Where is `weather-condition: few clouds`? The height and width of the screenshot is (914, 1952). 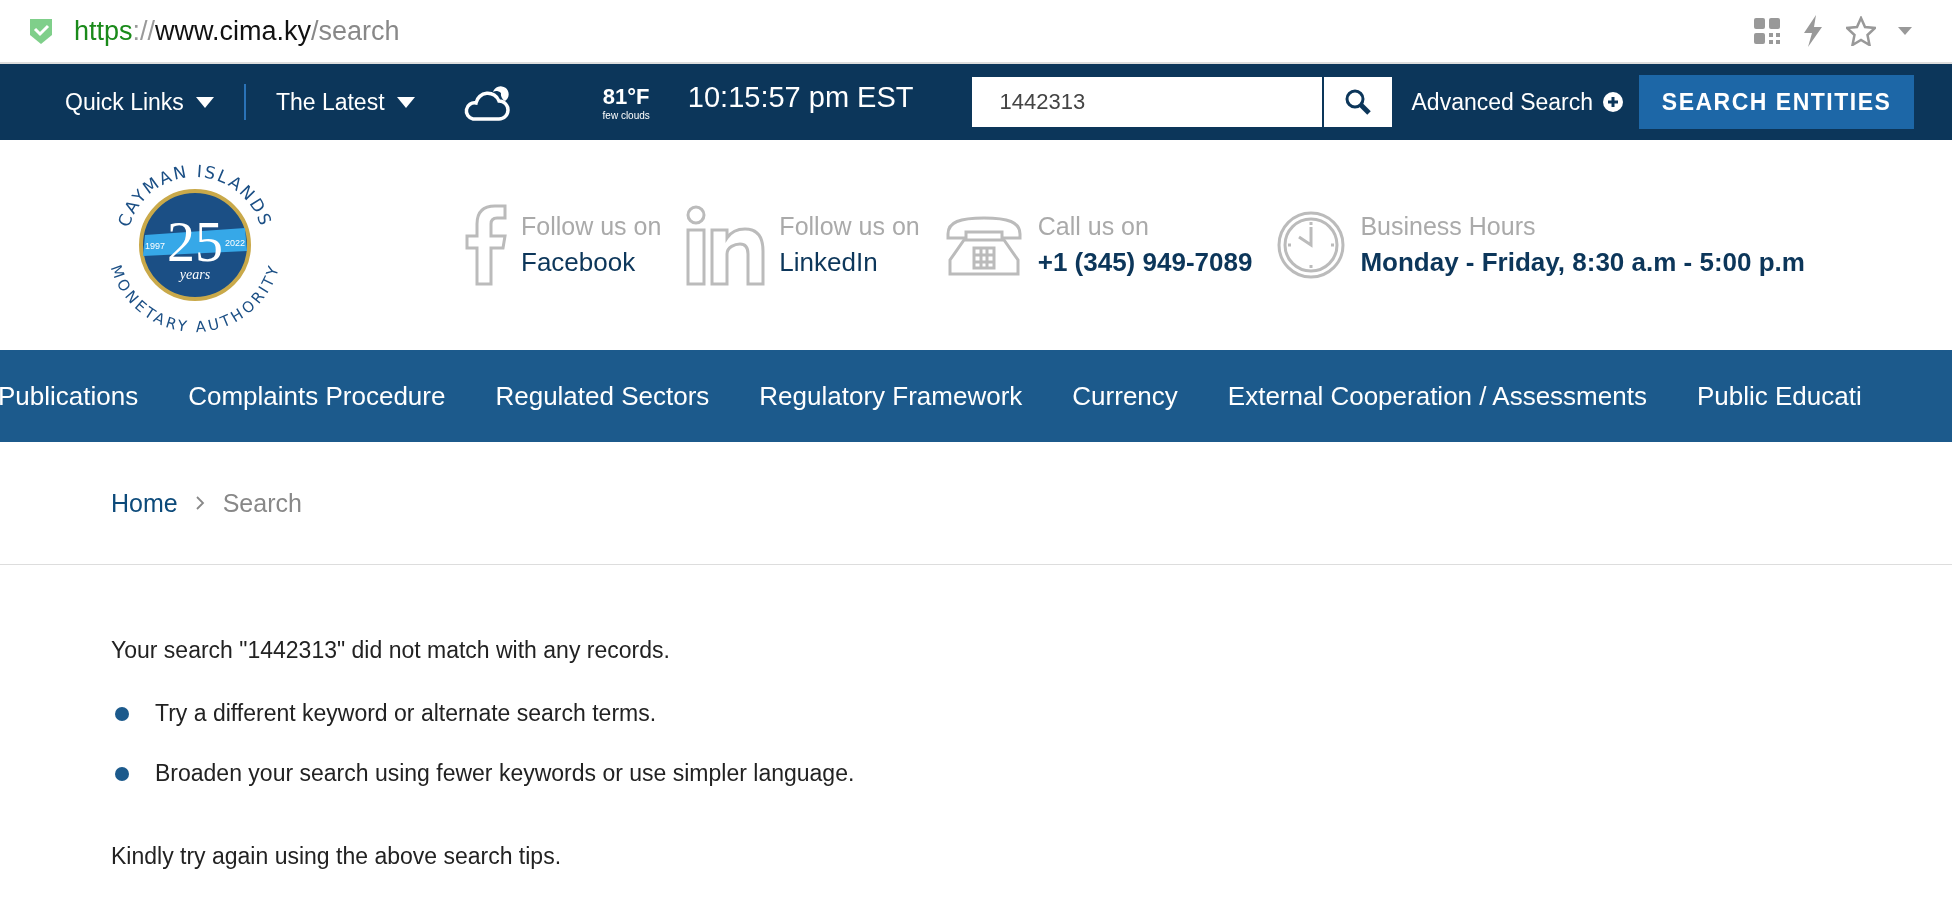 weather-condition: few clouds is located at coordinates (626, 115).